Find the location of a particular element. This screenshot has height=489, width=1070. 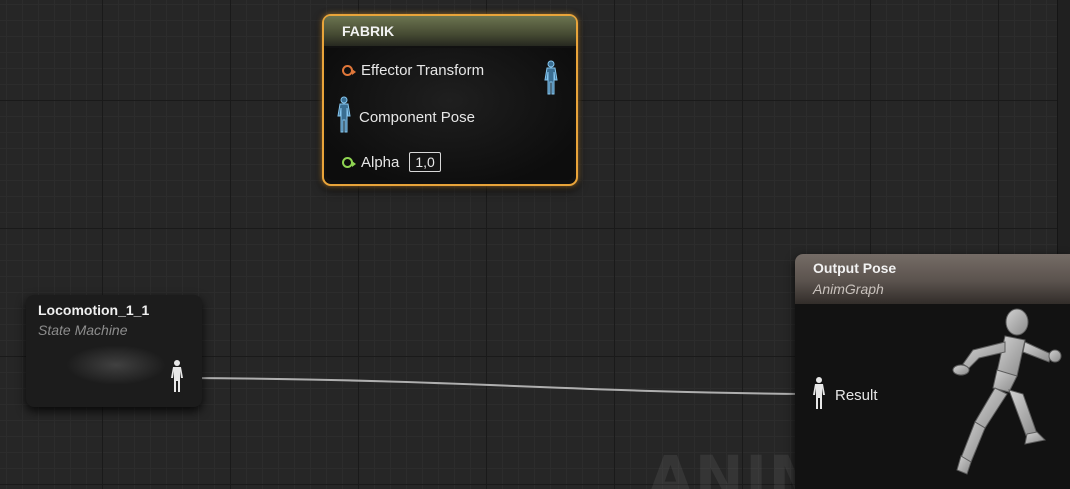

float-pin-icon is located at coordinates (349, 162).